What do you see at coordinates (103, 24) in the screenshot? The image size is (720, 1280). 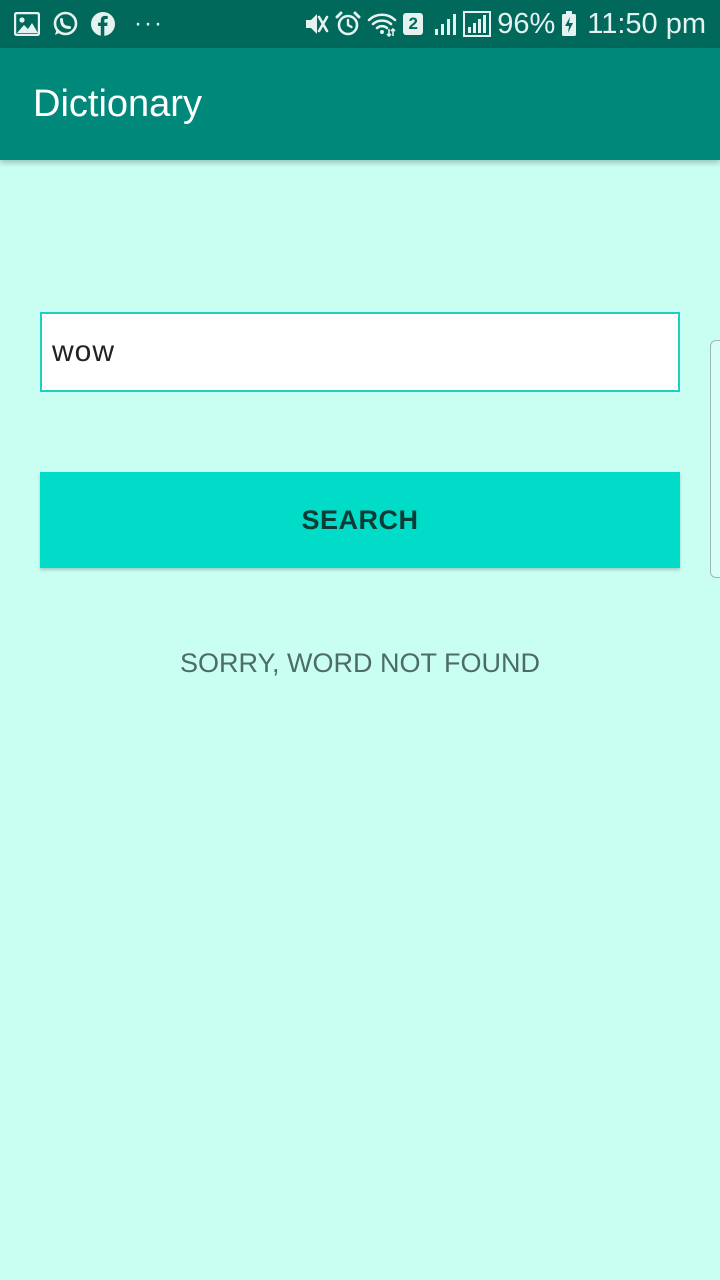 I see `facebook-icon` at bounding box center [103, 24].